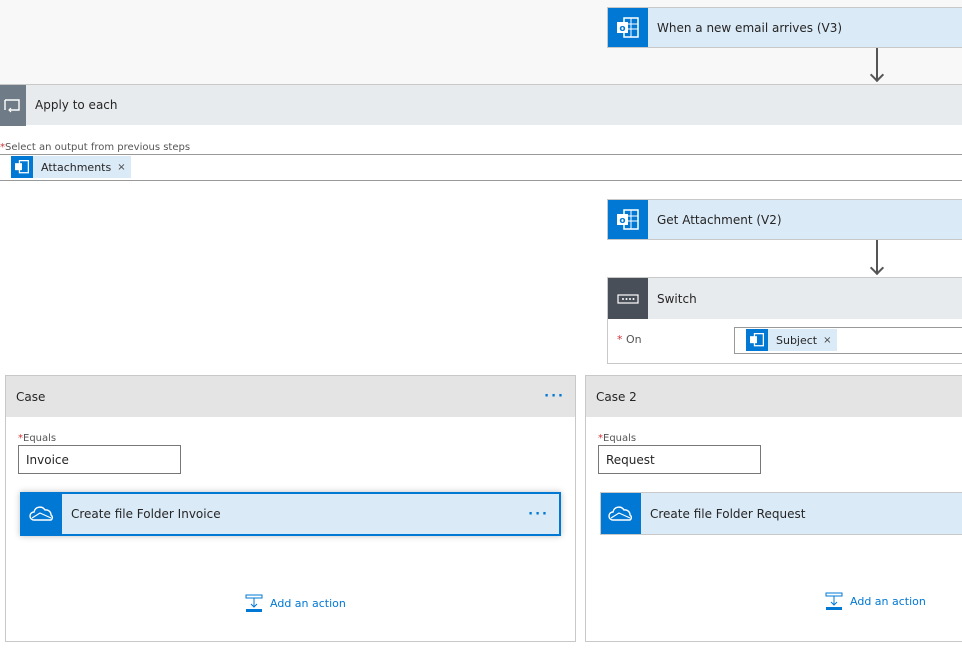  What do you see at coordinates (13, 105) in the screenshot?
I see `loop-icon` at bounding box center [13, 105].